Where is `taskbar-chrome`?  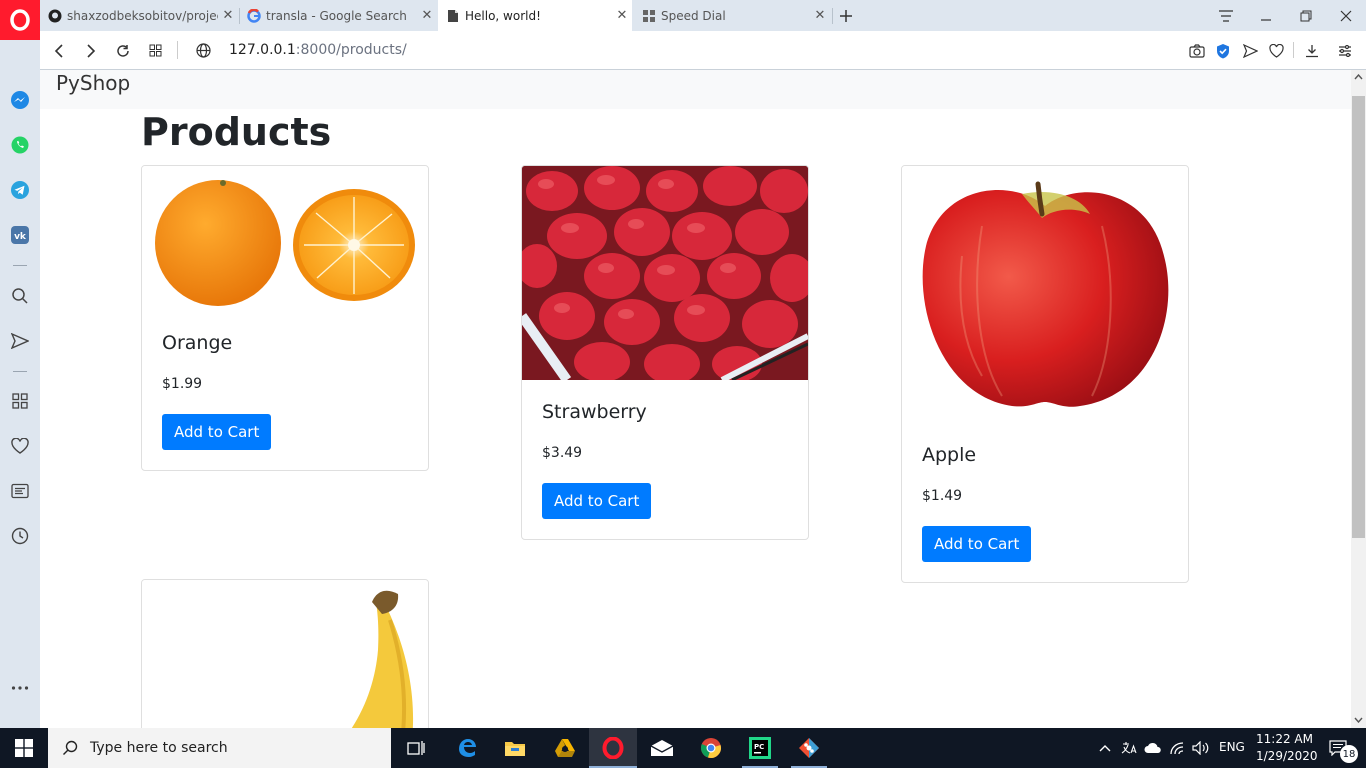
taskbar-chrome is located at coordinates (711, 748).